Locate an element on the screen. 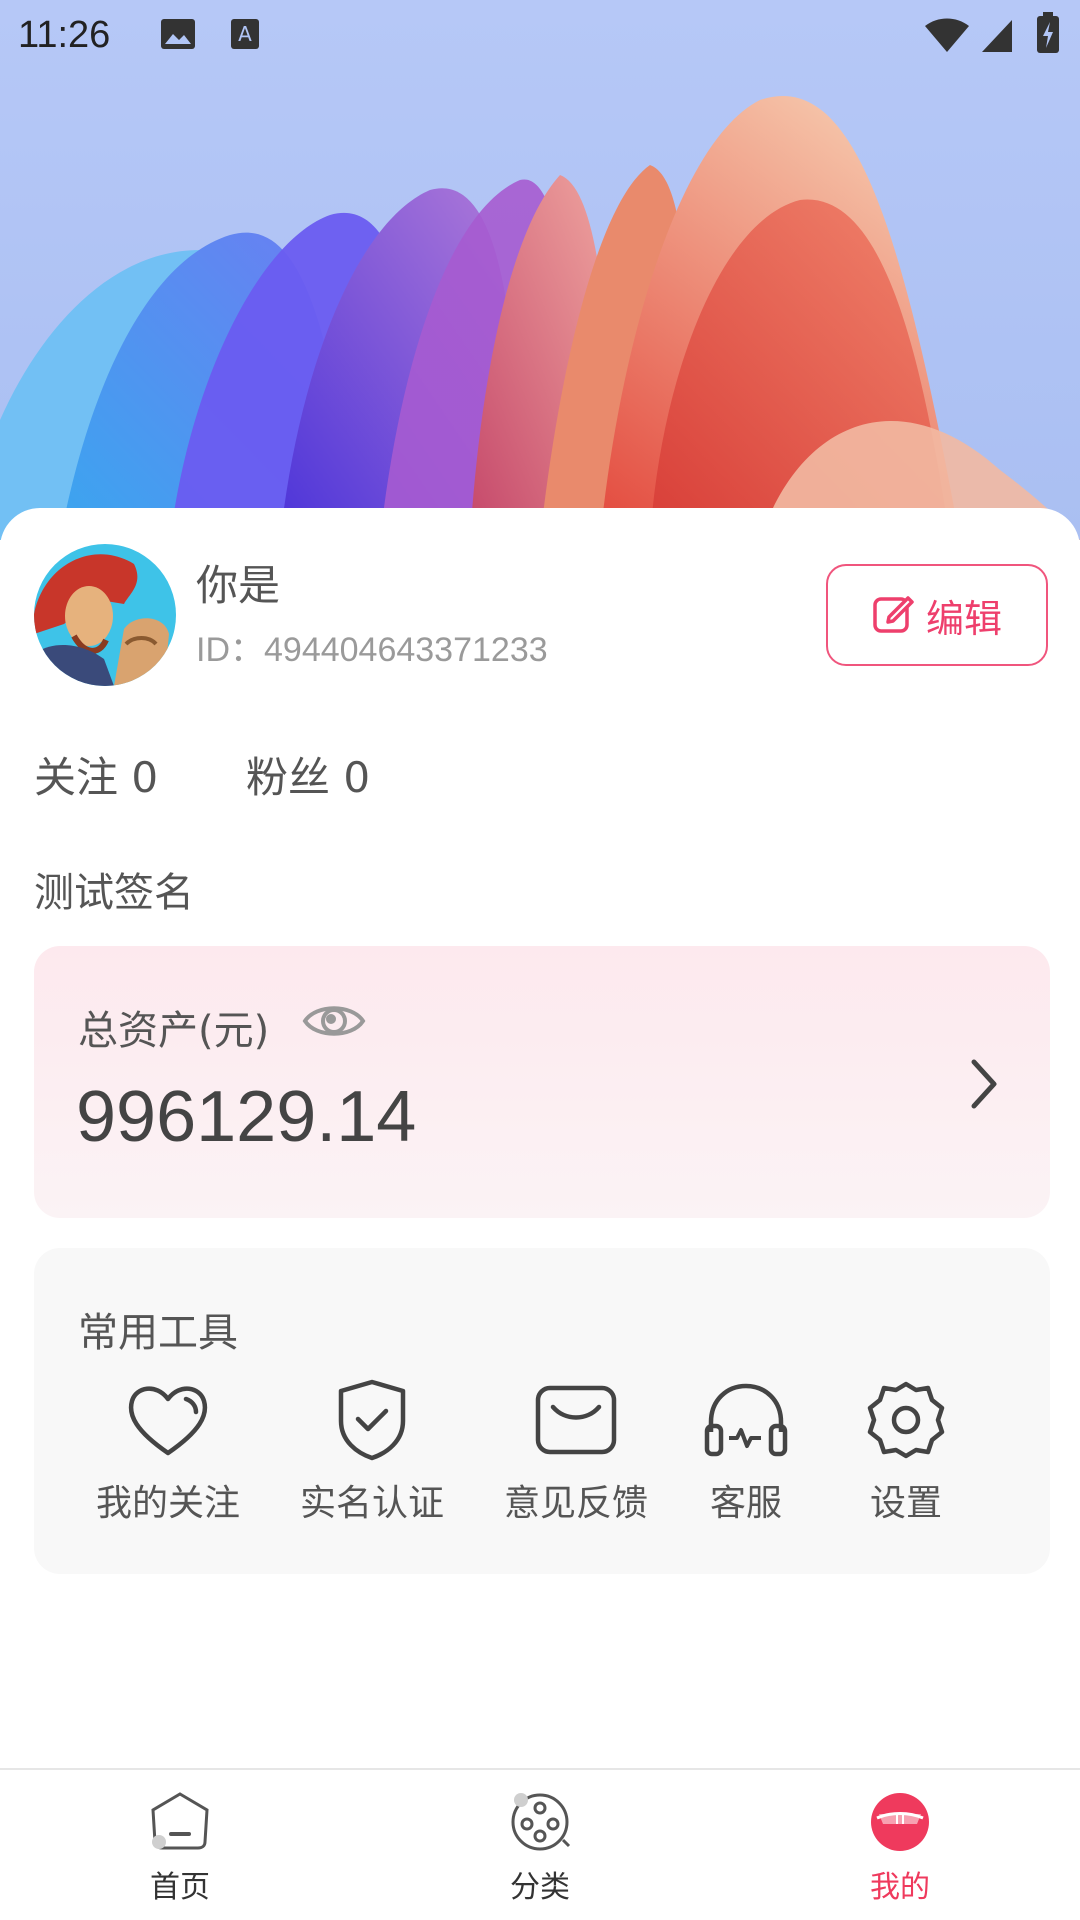  tool-settings: 设置 is located at coordinates (906, 1452).